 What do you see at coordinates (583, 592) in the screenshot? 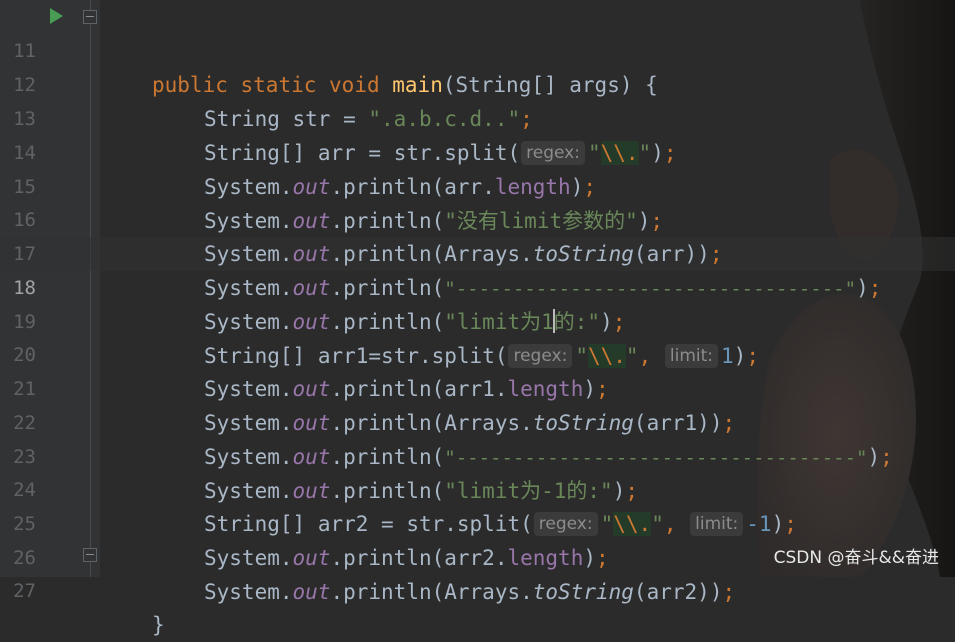
I see `static-method: toString` at bounding box center [583, 592].